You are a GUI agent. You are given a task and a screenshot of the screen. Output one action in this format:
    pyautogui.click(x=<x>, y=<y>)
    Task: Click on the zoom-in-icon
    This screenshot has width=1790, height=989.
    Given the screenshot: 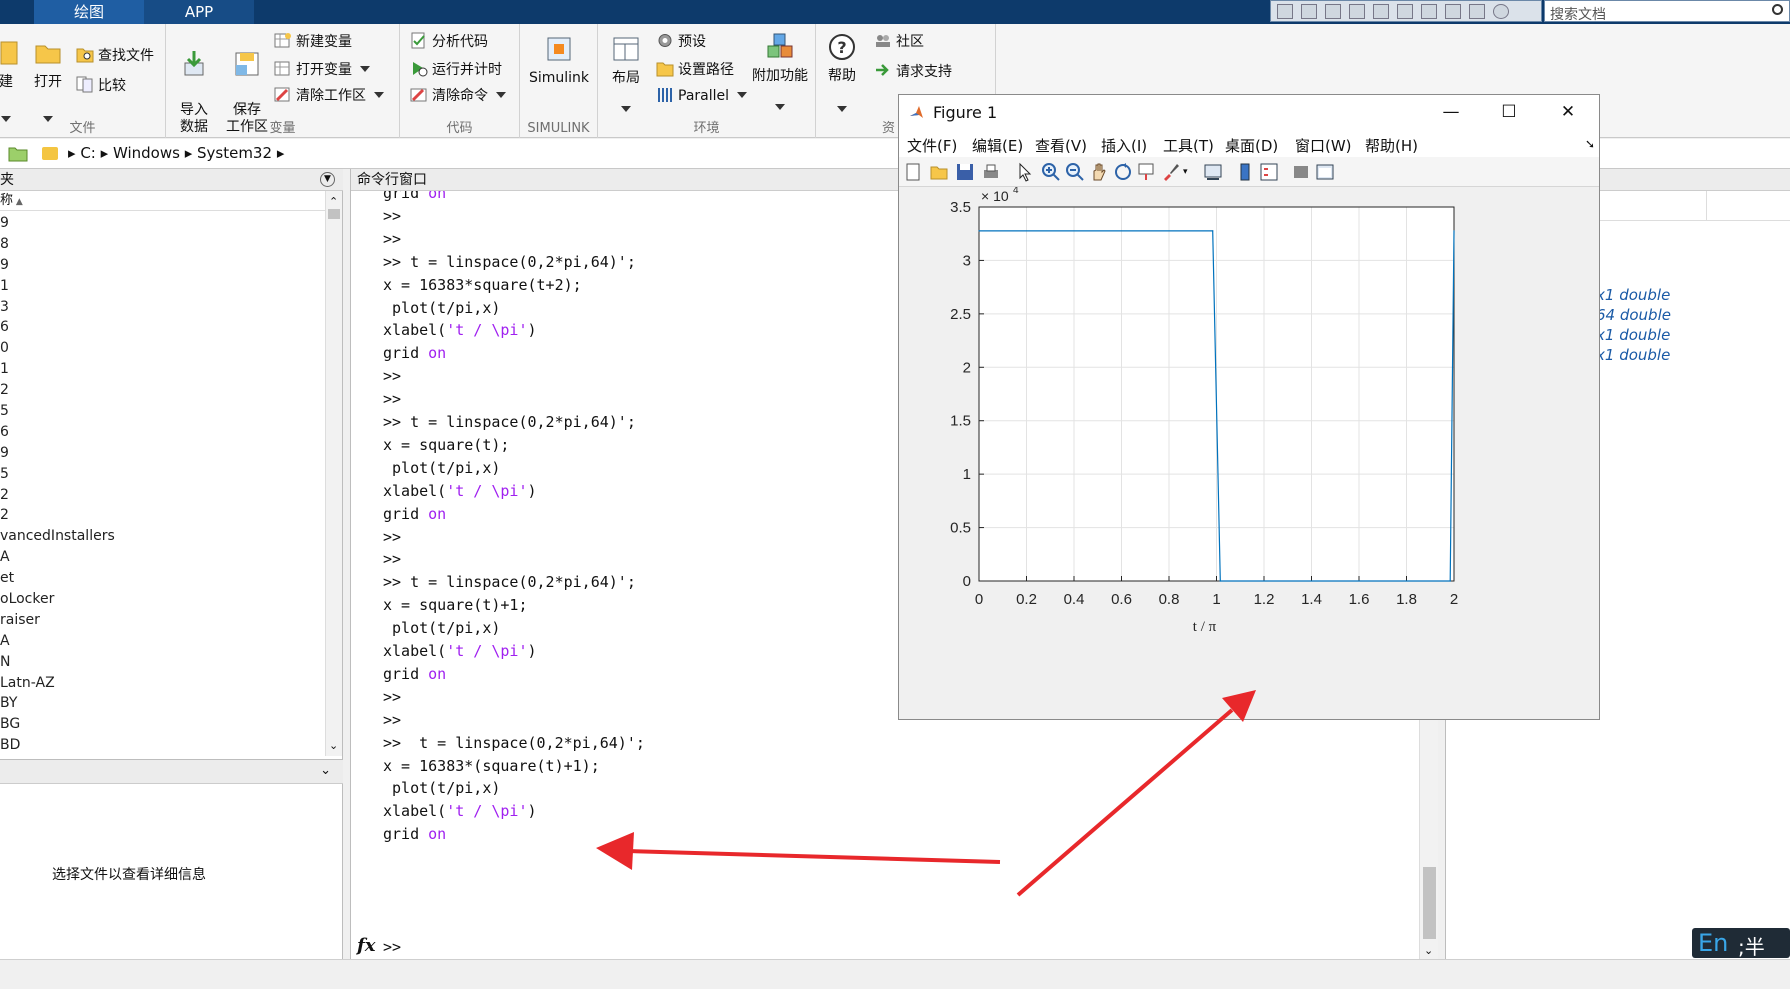 What is the action you would take?
    pyautogui.click(x=1051, y=172)
    